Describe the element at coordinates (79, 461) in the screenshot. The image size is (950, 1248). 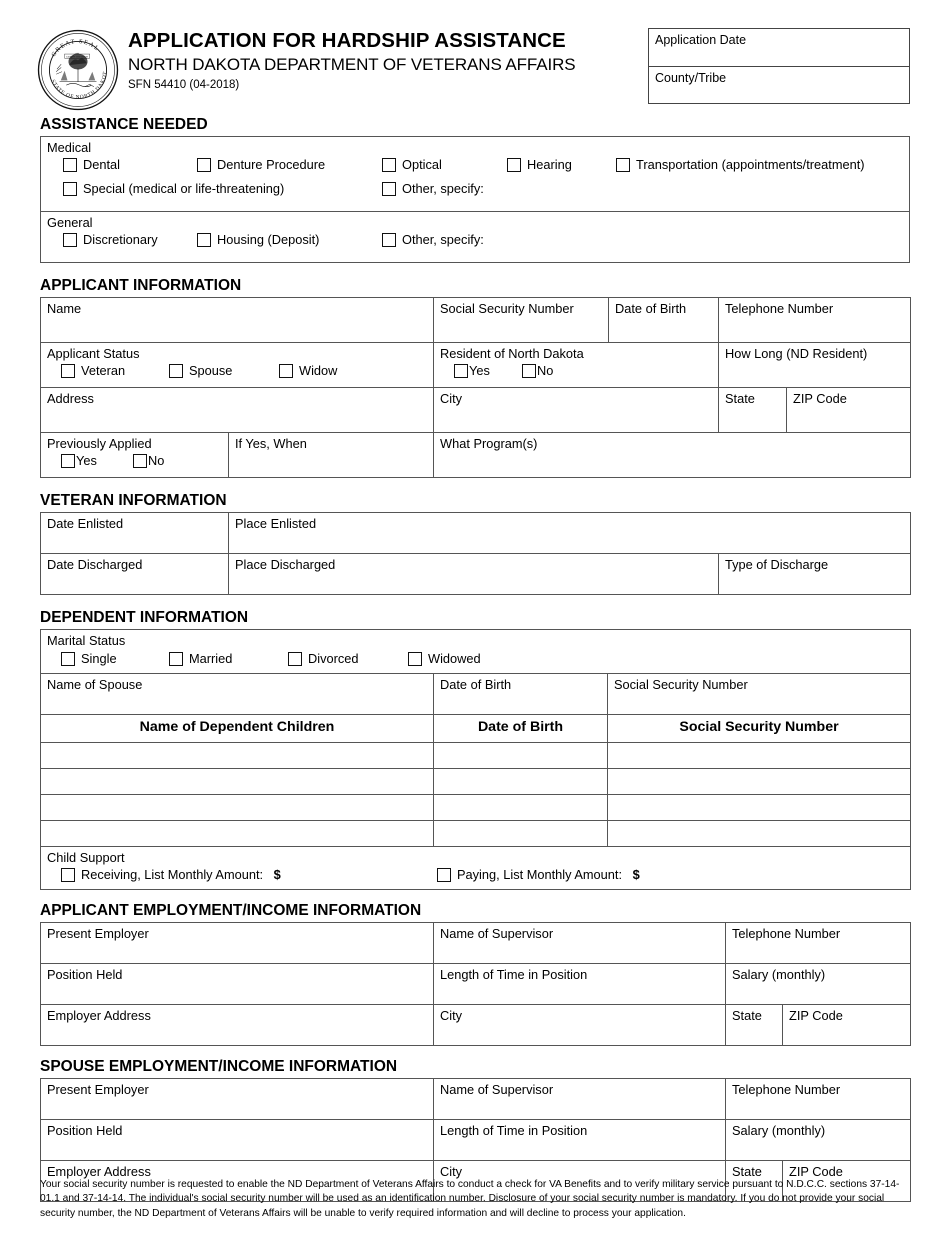
I see `checkbox-previously-applied-yes: Yes` at that location.